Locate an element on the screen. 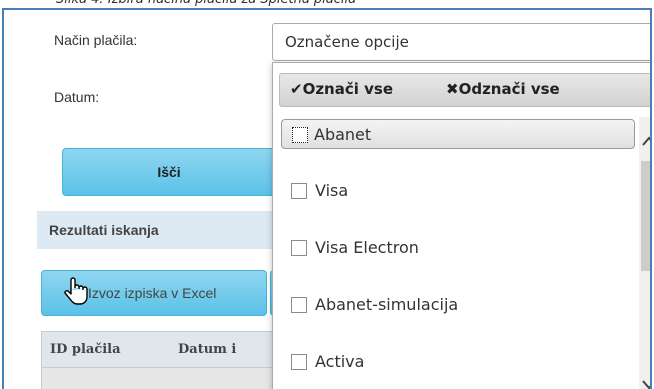 The height and width of the screenshot is (389, 654). dropdown-header: ✔Označi vse ✖Odznači vse is located at coordinates (464, 90).